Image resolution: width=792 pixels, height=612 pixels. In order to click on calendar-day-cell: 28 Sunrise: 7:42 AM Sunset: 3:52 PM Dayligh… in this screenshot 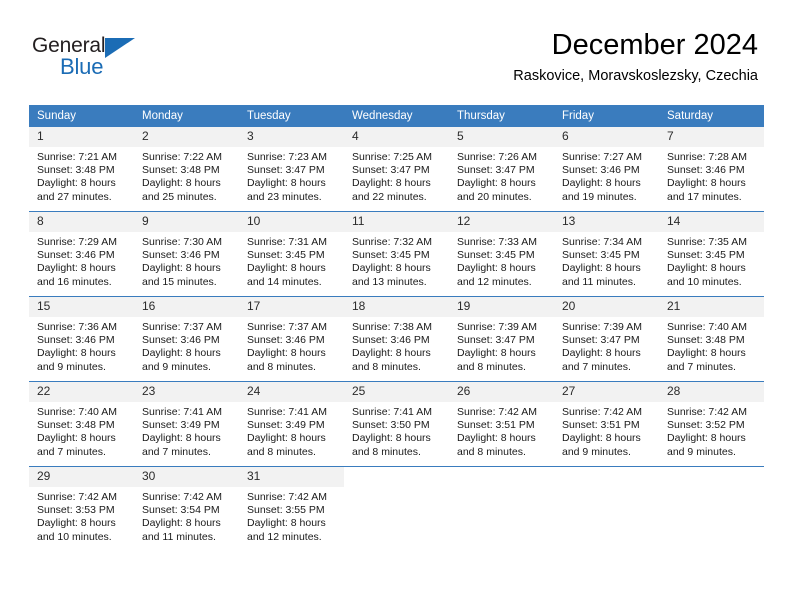, I will do `click(711, 424)`.